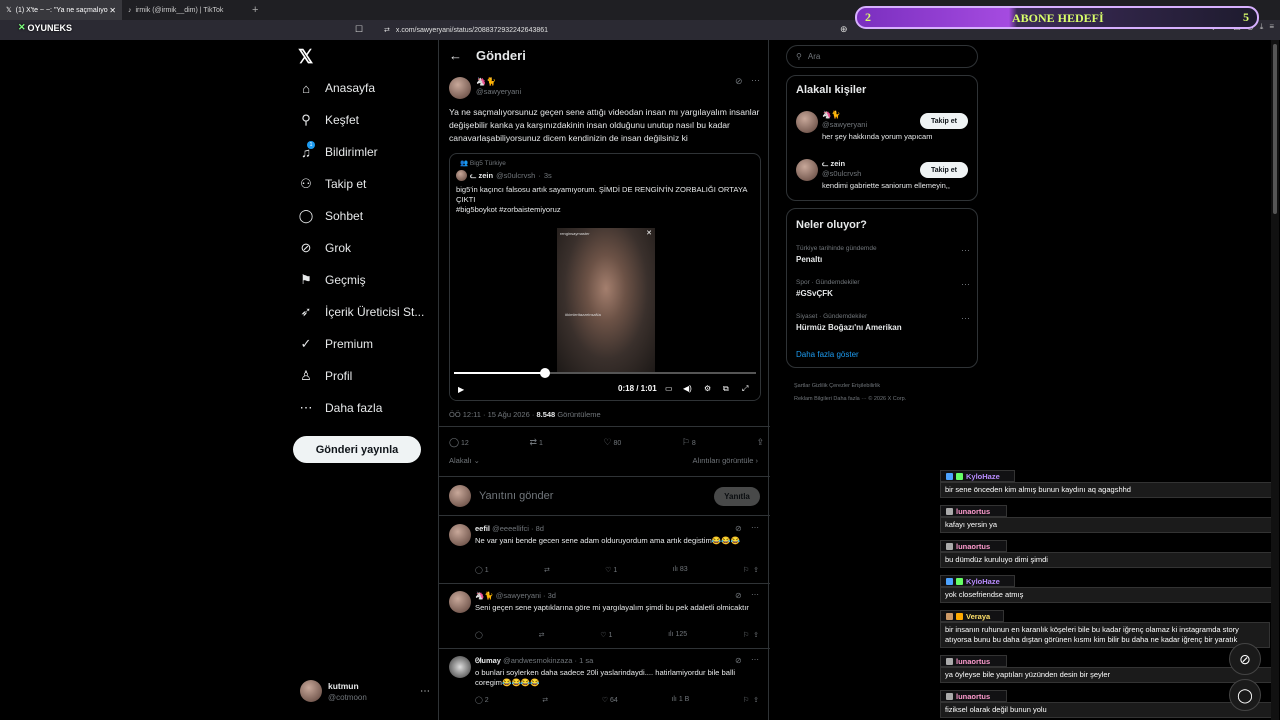 Image resolution: width=1280 pixels, height=720 pixels. Describe the element at coordinates (1245, 695) in the screenshot. I see `messages-fab-icon: ◯` at that location.